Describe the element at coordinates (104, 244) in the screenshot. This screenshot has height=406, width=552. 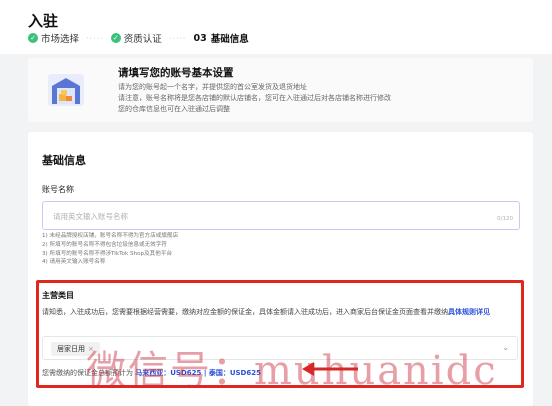
I see `rule-item: 2) 所填写的账号名称不得包含垃圾信息或无效字符` at that location.